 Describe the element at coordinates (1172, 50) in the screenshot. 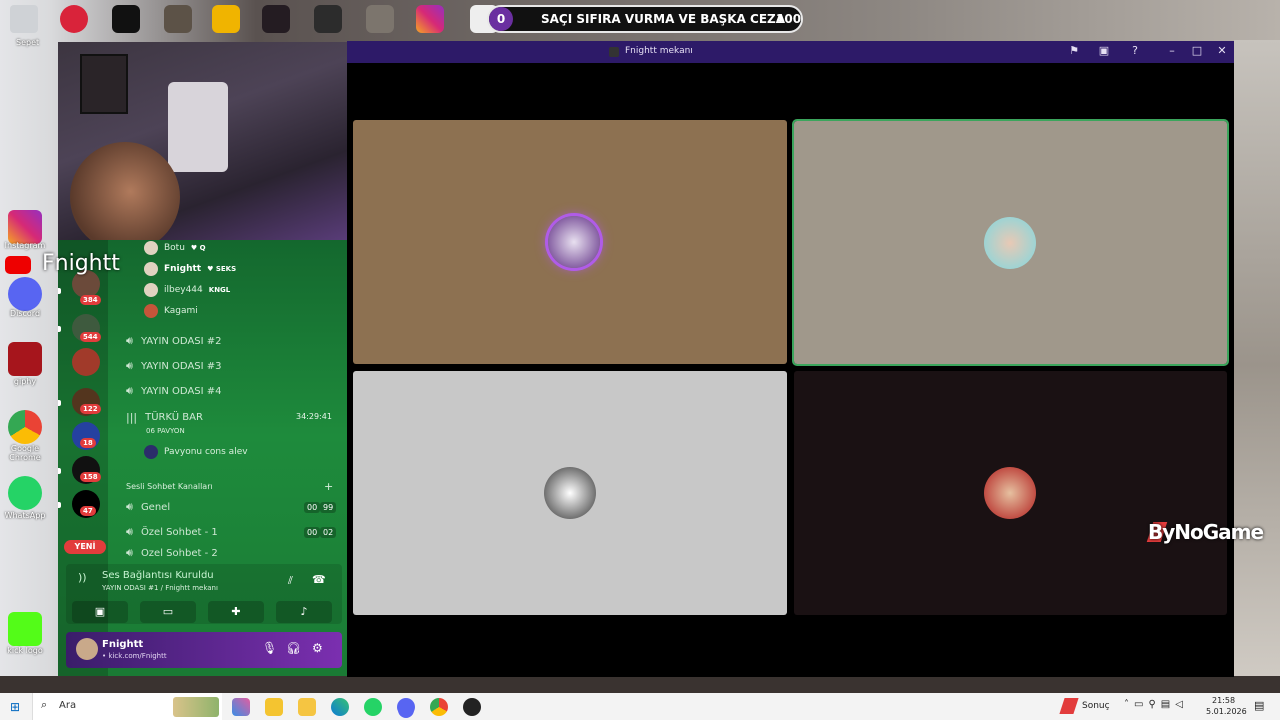

I see `minimize-button: –` at that location.